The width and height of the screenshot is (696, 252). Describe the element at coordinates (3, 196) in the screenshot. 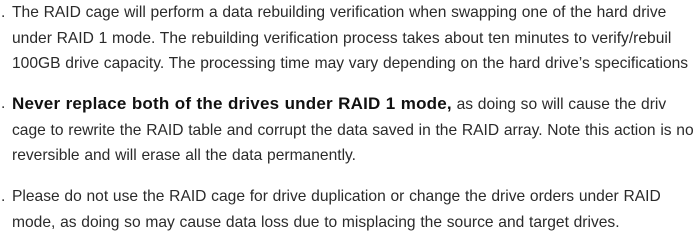

I see `paragraph-3-marker: .` at that location.